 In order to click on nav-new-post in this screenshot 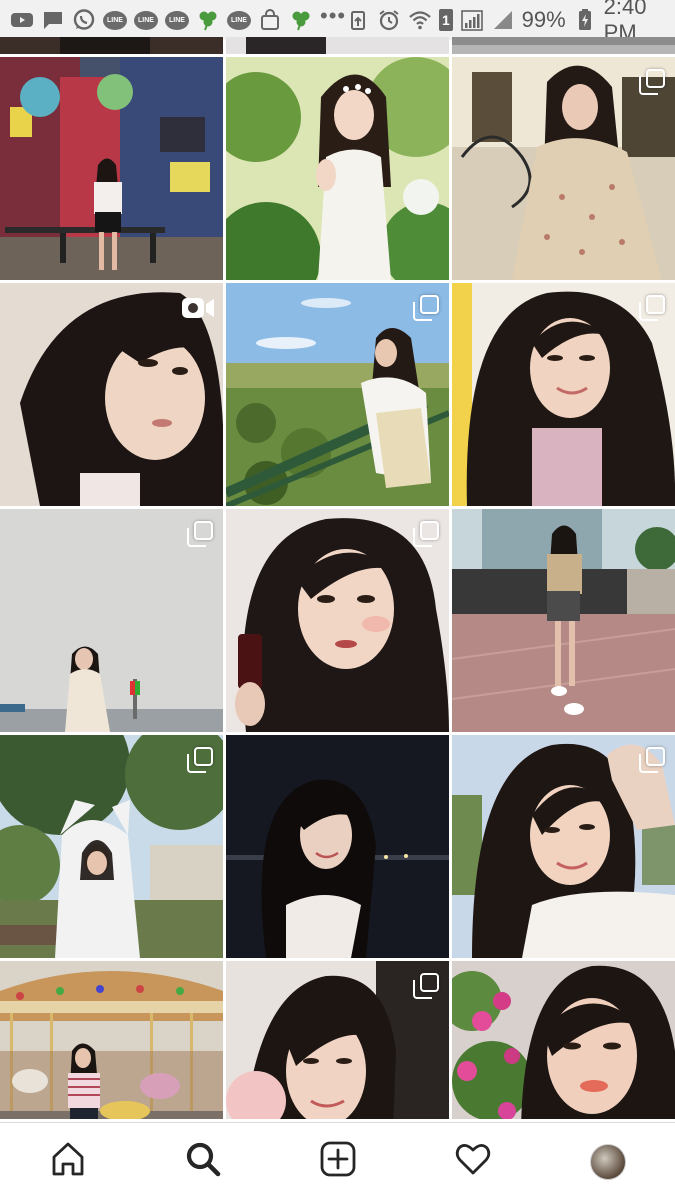, I will do `click(337, 1161)`.